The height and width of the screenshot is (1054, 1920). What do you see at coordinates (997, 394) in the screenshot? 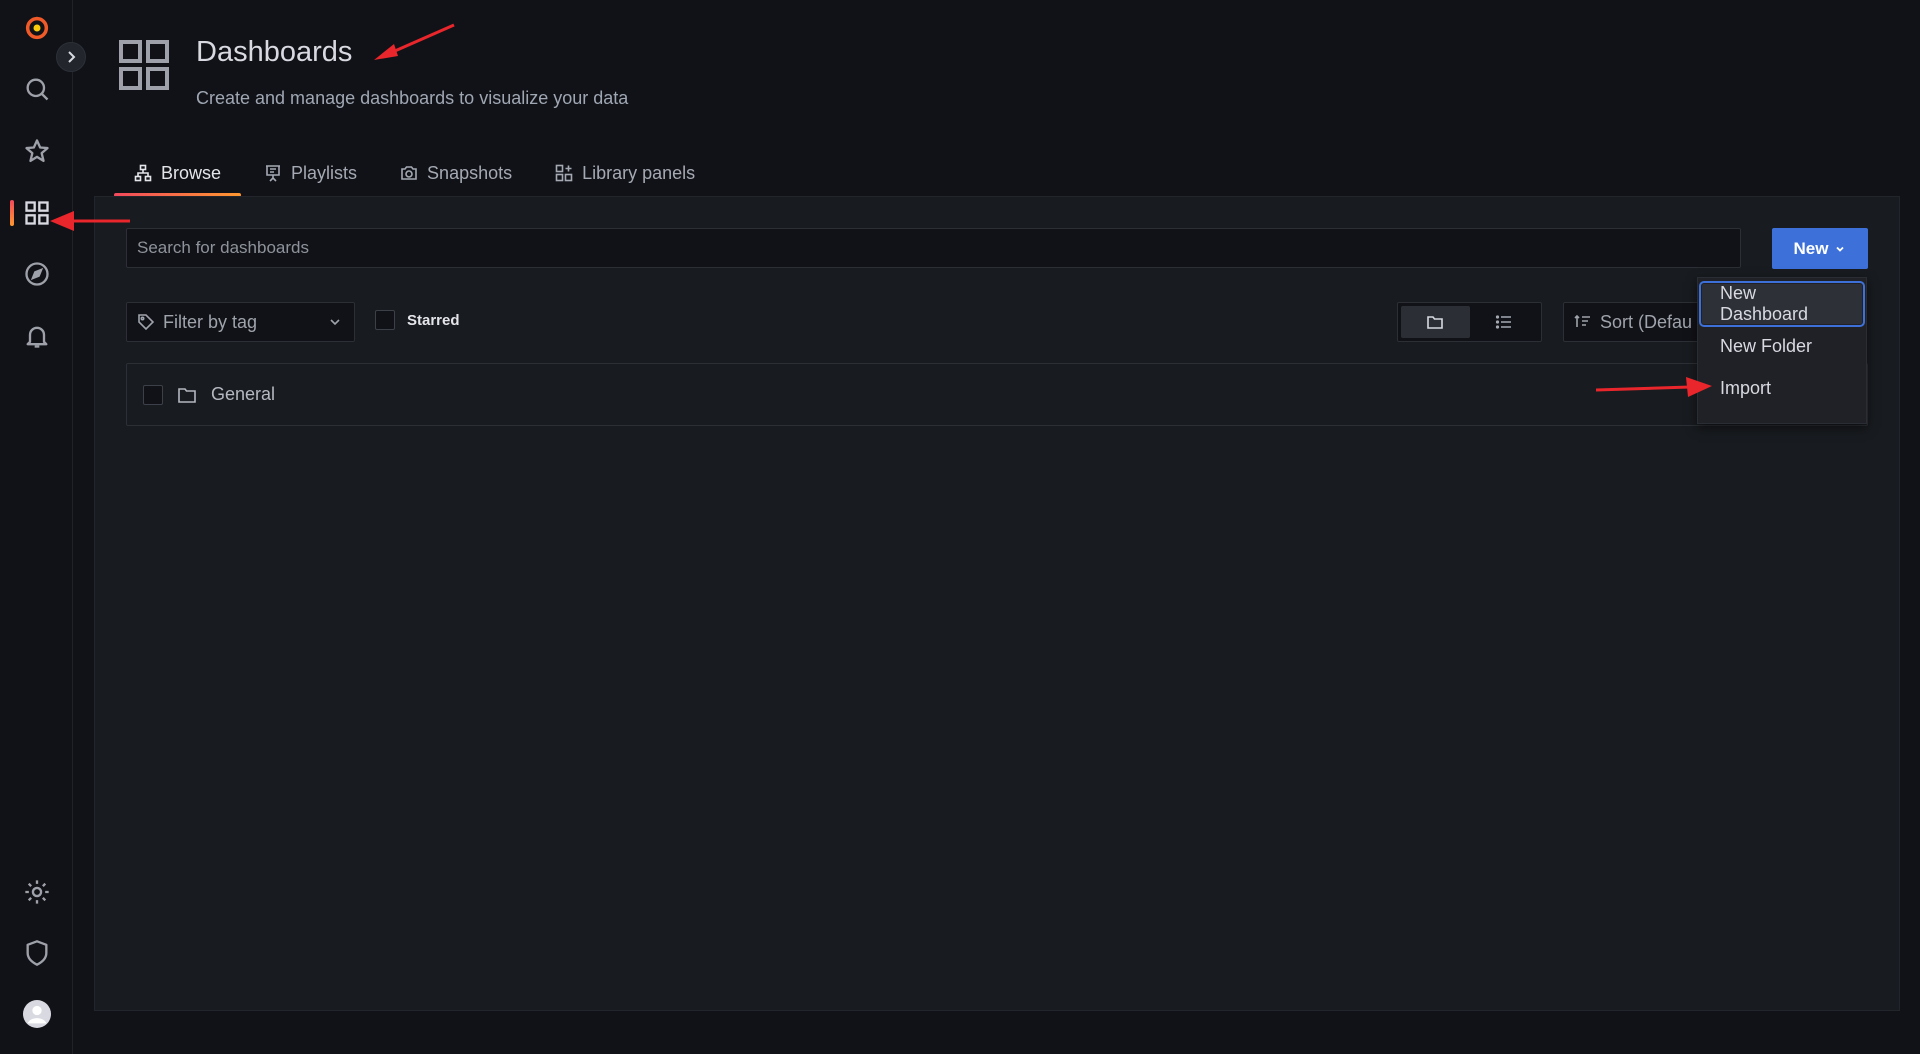
I see `folder-row-general: General` at bounding box center [997, 394].